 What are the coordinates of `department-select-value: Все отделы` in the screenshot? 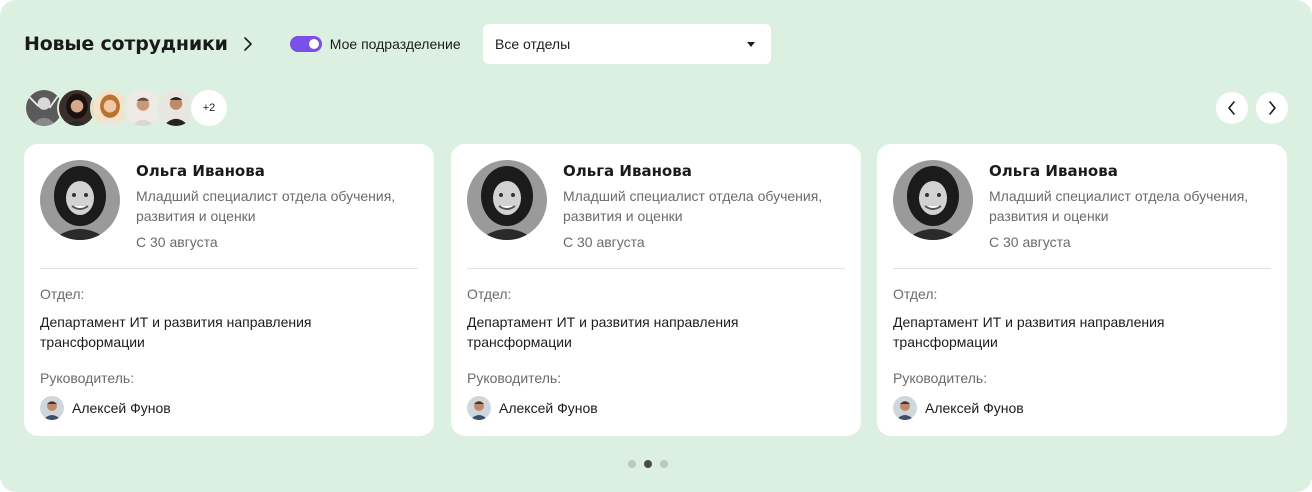 It's located at (533, 44).